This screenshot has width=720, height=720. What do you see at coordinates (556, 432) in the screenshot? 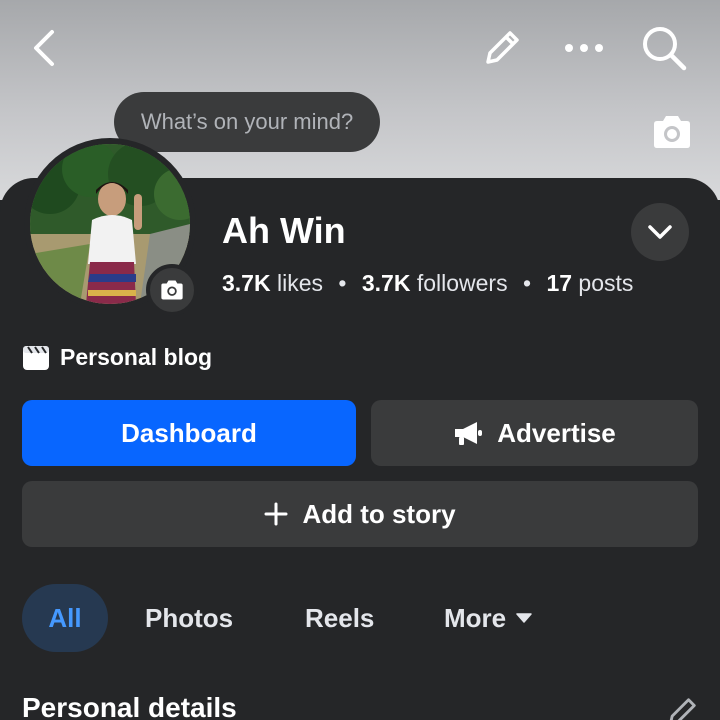
I see `advertise-label: Advertise` at bounding box center [556, 432].